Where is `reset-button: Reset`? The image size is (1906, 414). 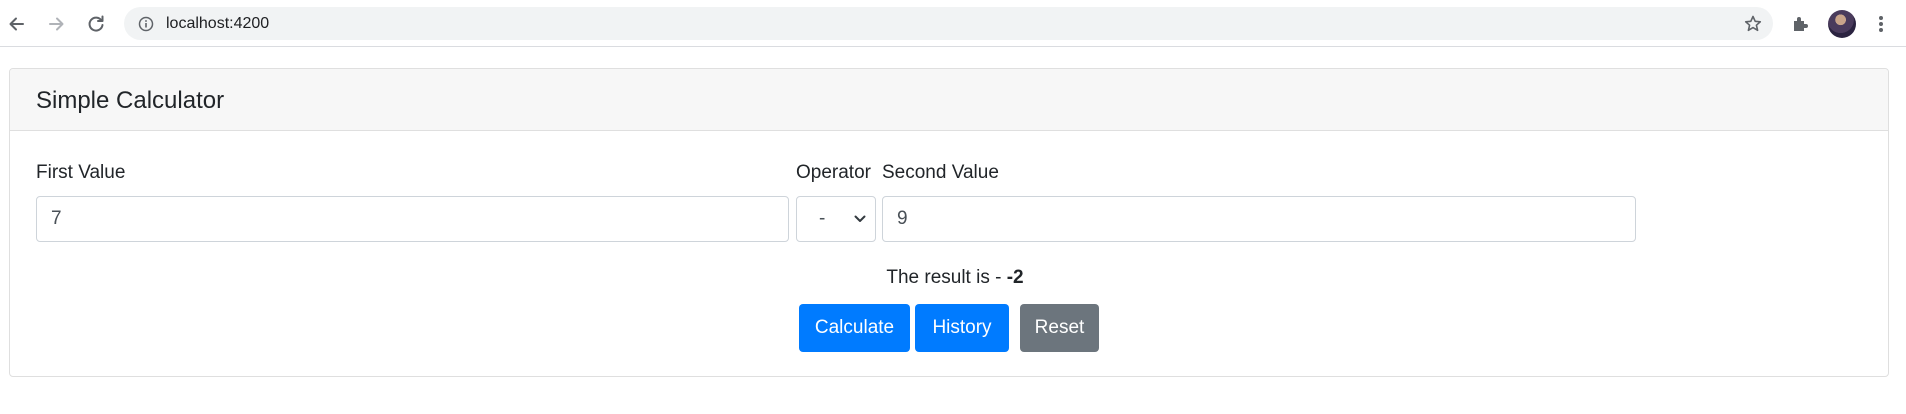 reset-button: Reset is located at coordinates (1059, 328).